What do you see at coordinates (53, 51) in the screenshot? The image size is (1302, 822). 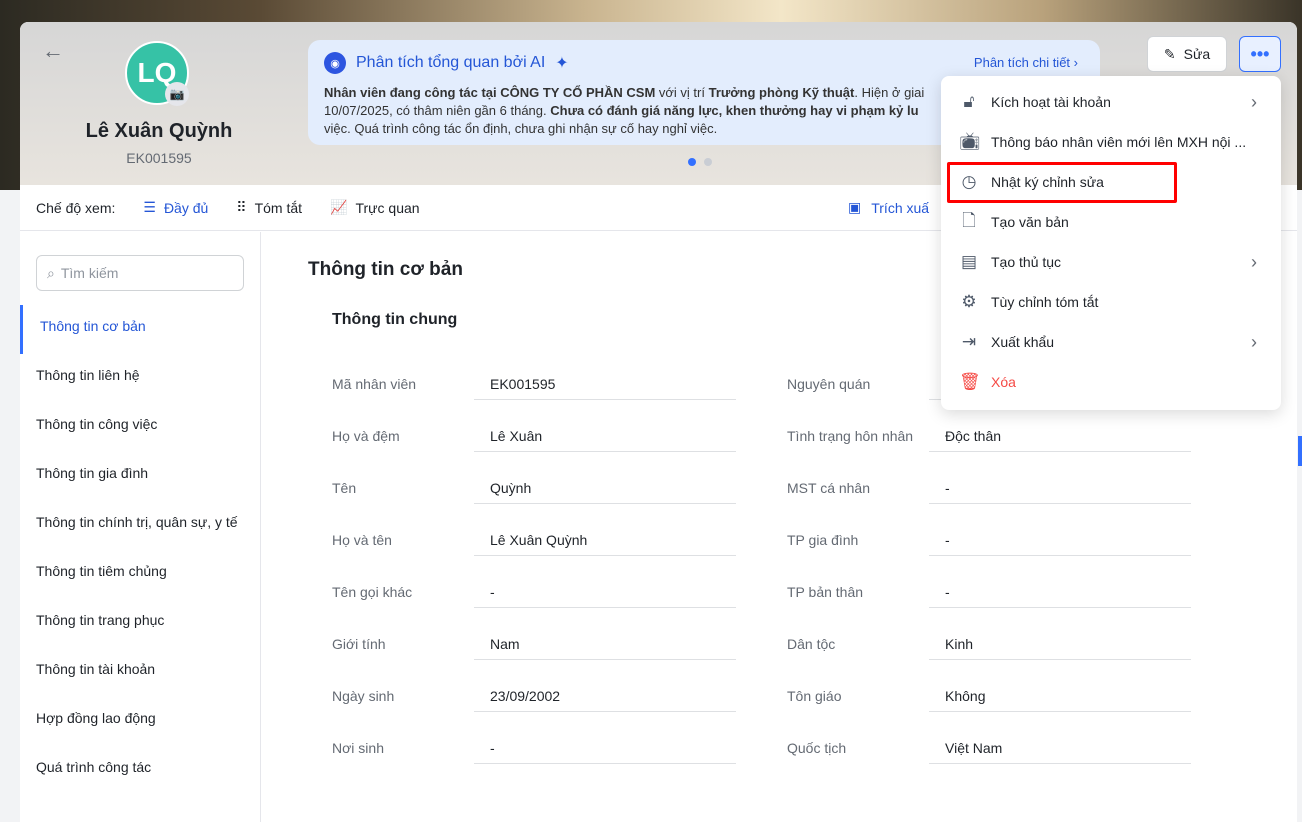 I see `arrow-left-icon: ←` at bounding box center [53, 51].